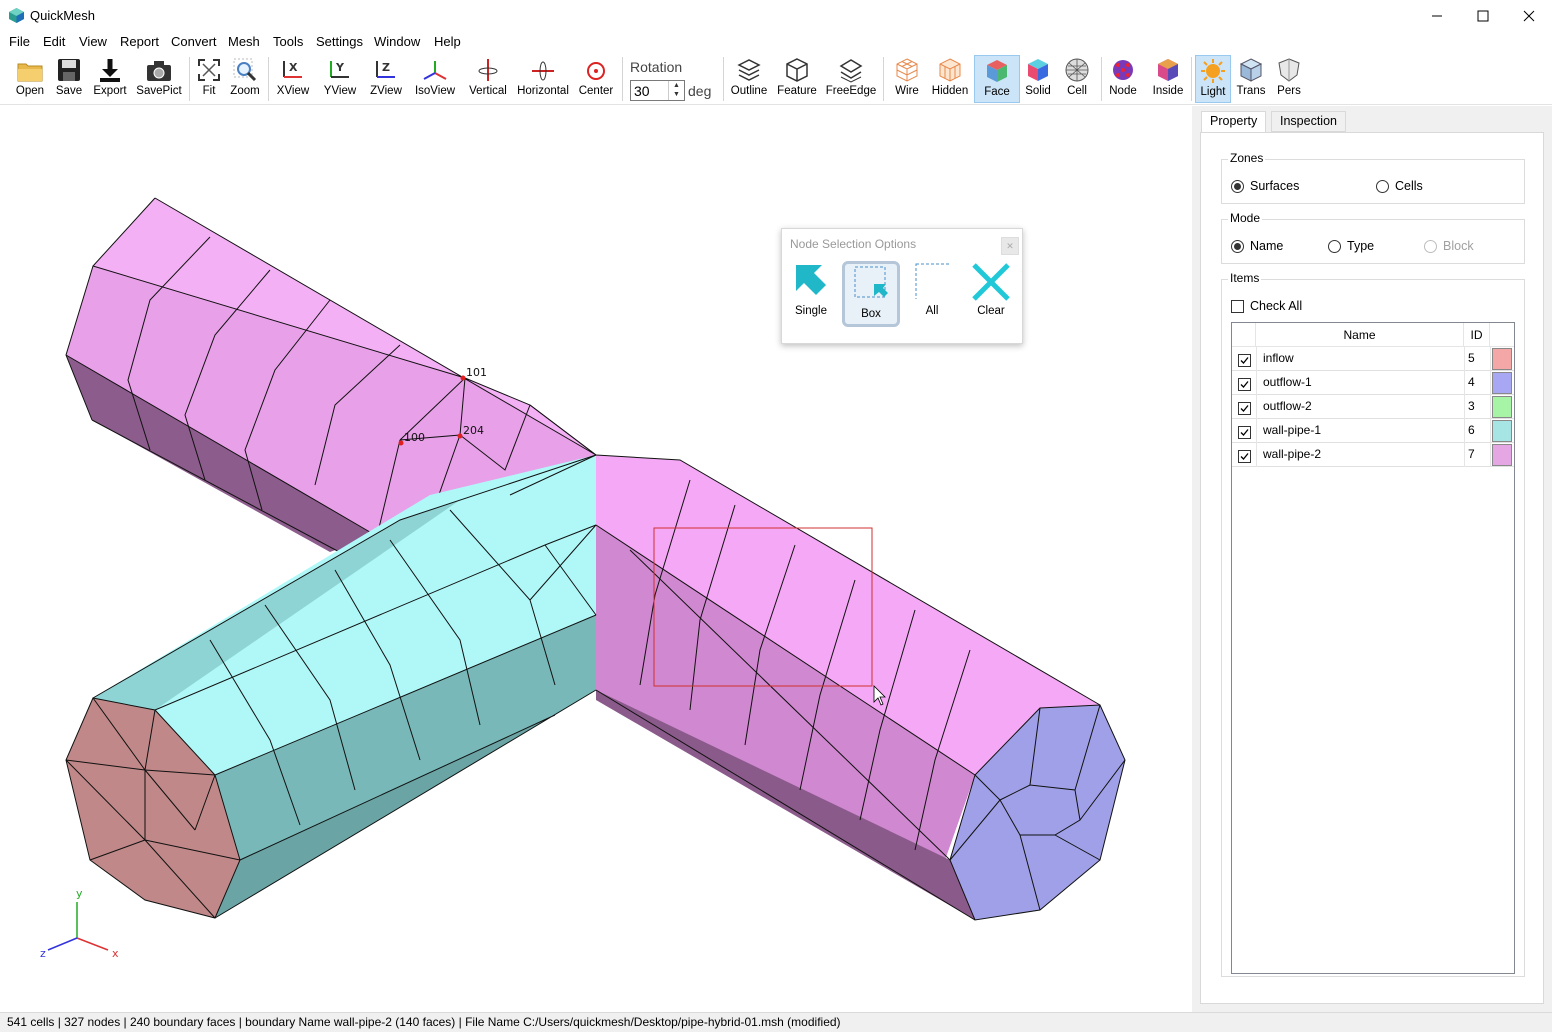 The image size is (1552, 1032). Describe the element at coordinates (1373, 455) in the screenshot. I see `table-row: wall-pipe-2 7` at that location.